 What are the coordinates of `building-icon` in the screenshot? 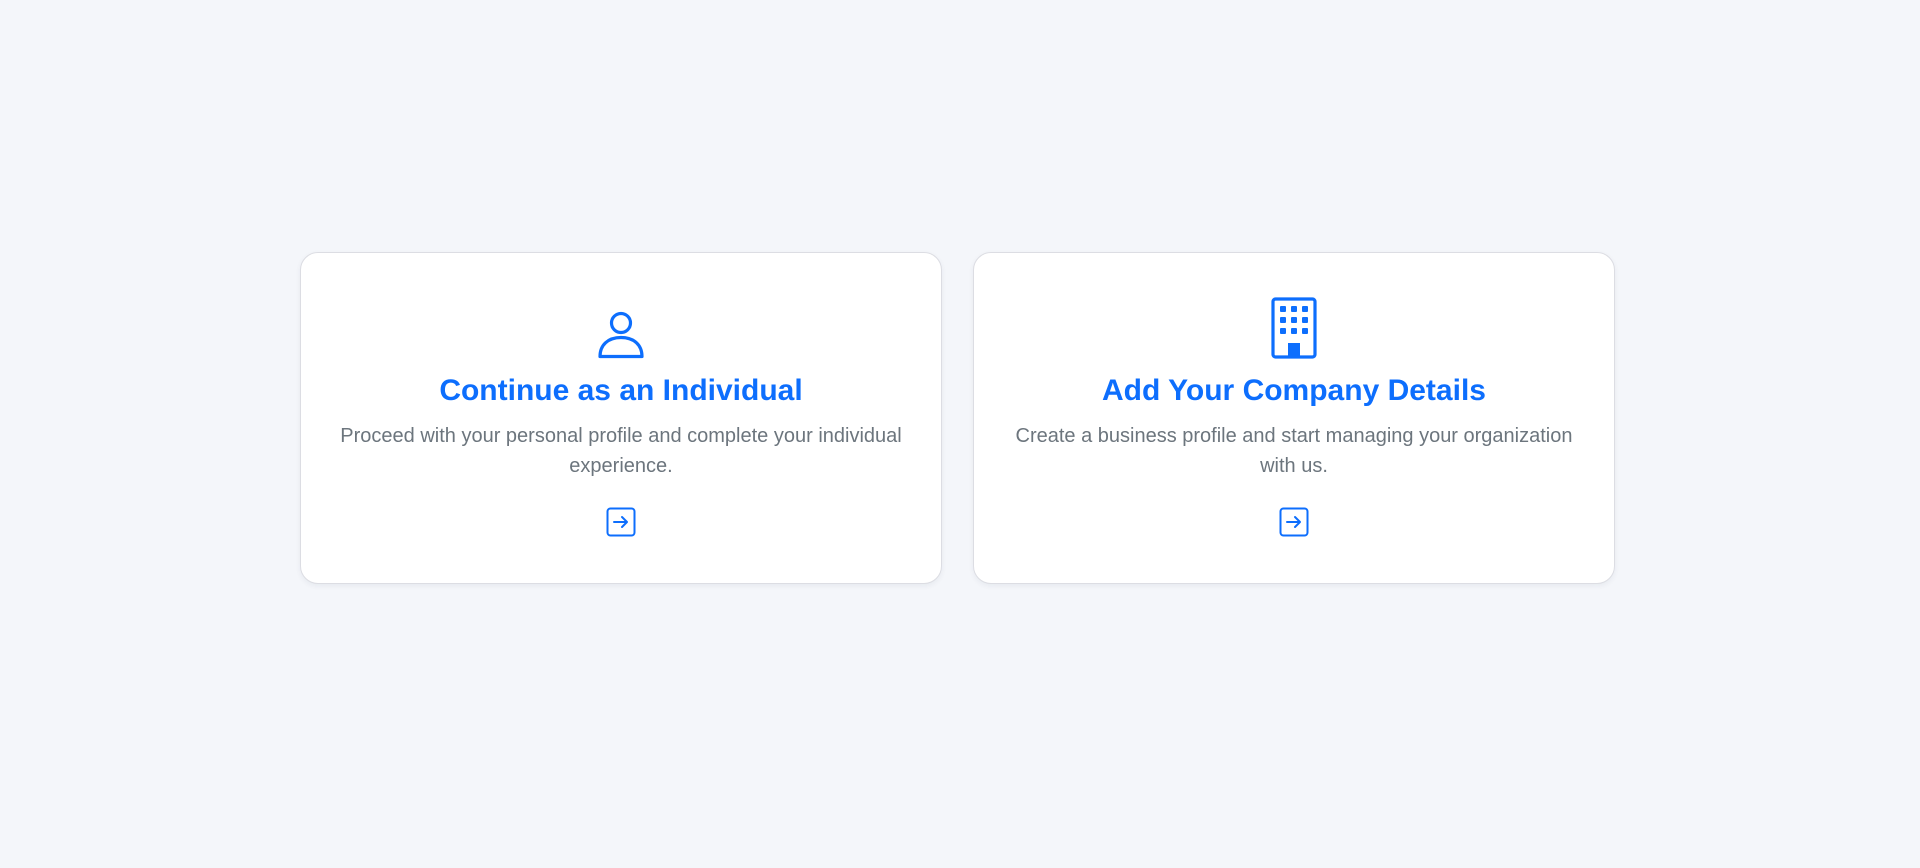 It's located at (1294, 328).